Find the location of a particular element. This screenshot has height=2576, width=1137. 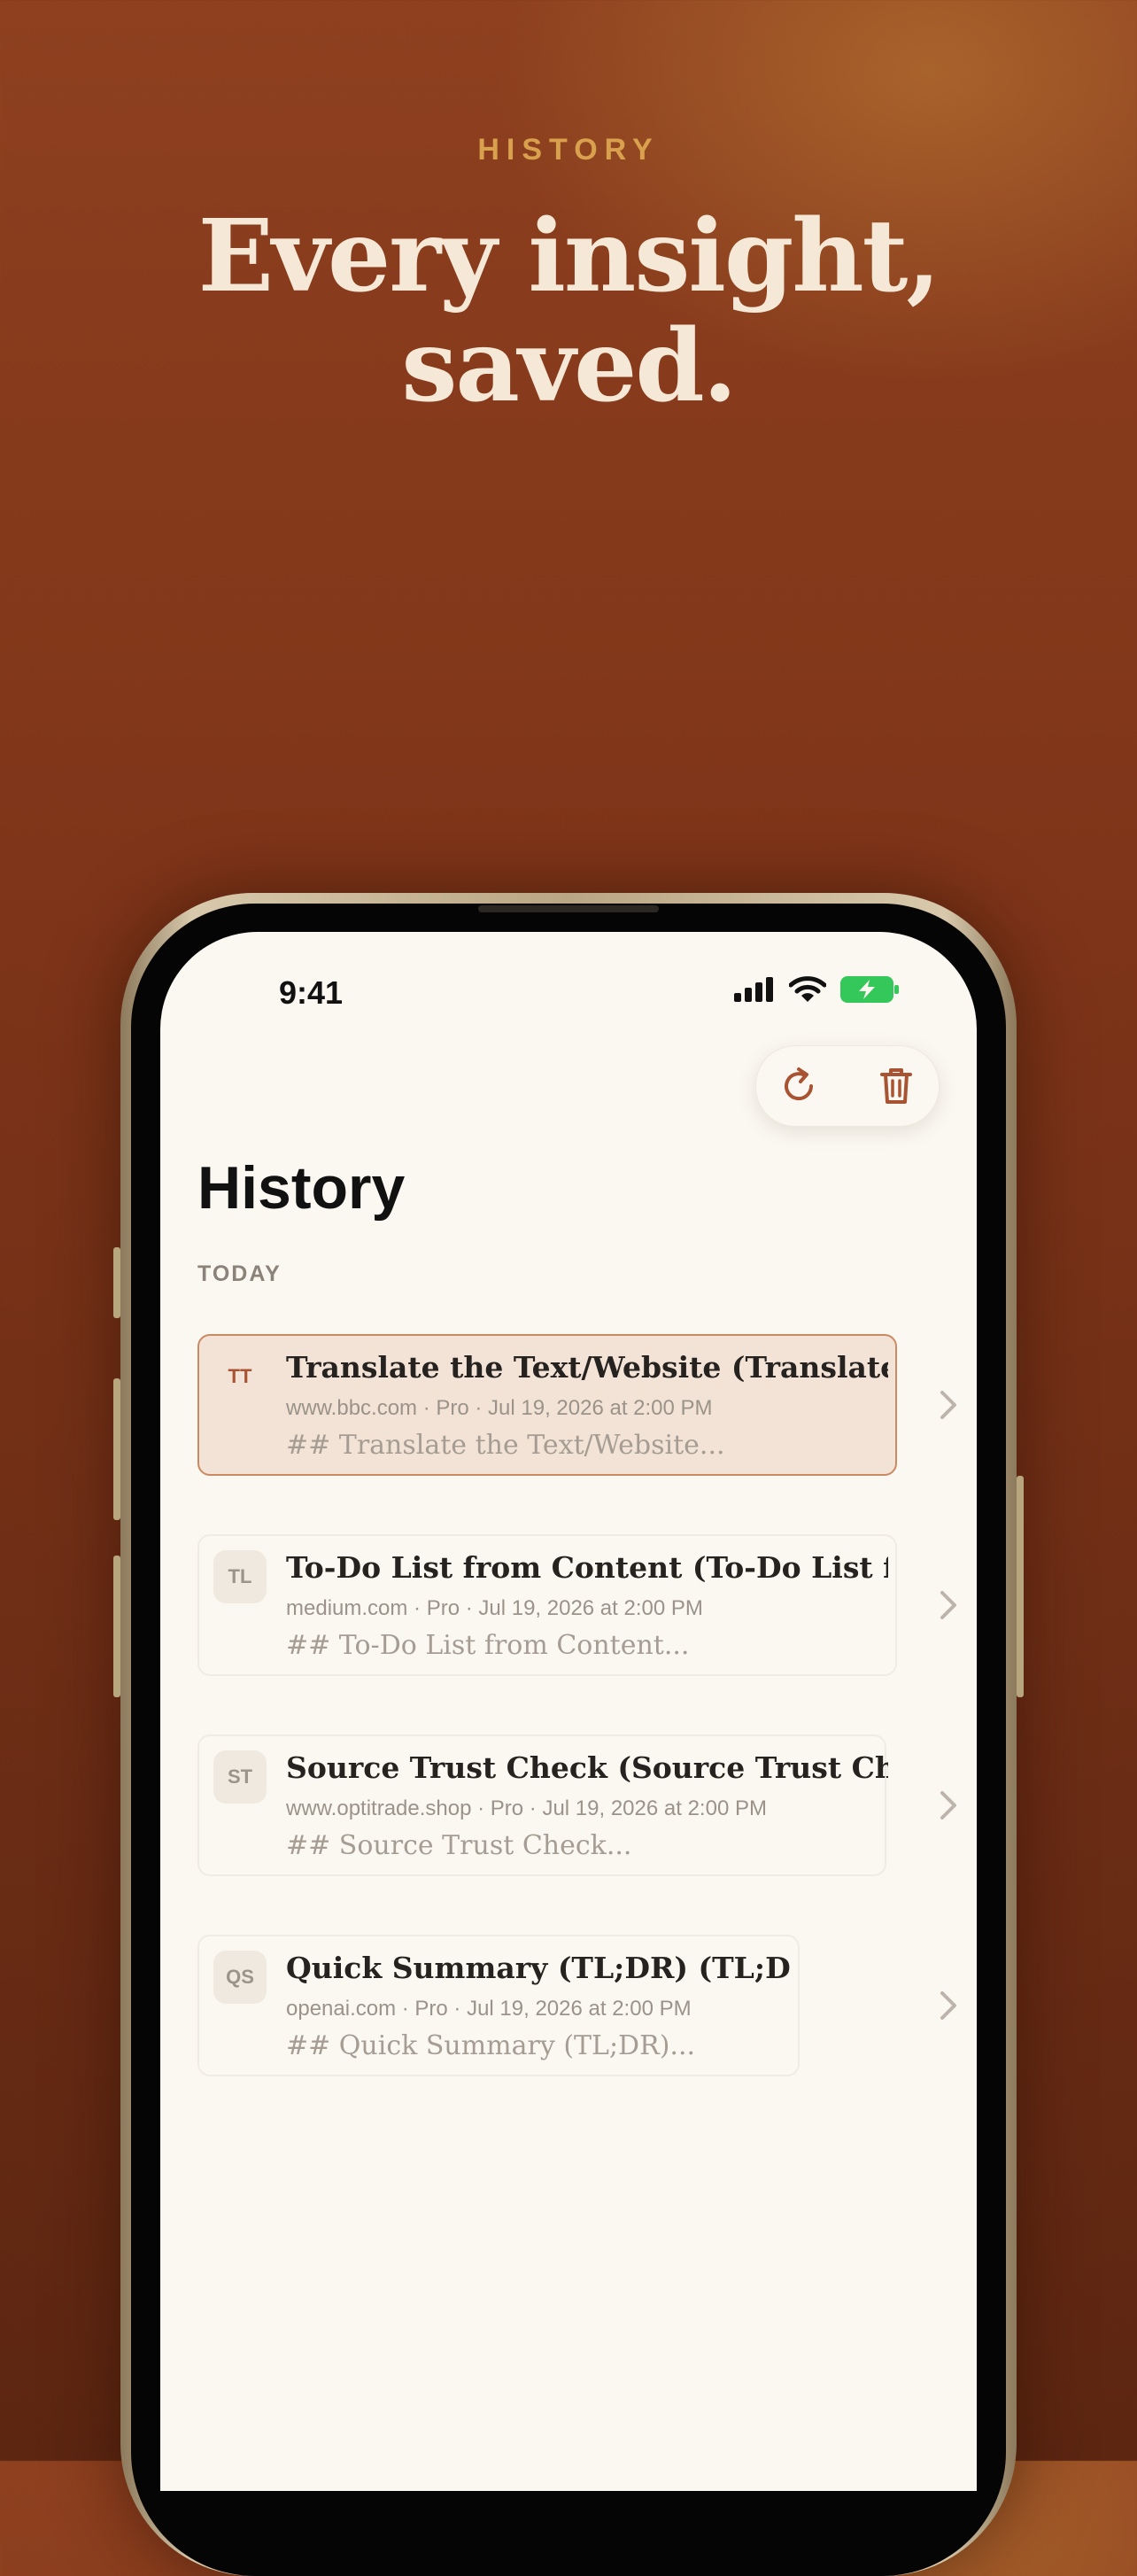

section-label-today: TODAY is located at coordinates (239, 1273).